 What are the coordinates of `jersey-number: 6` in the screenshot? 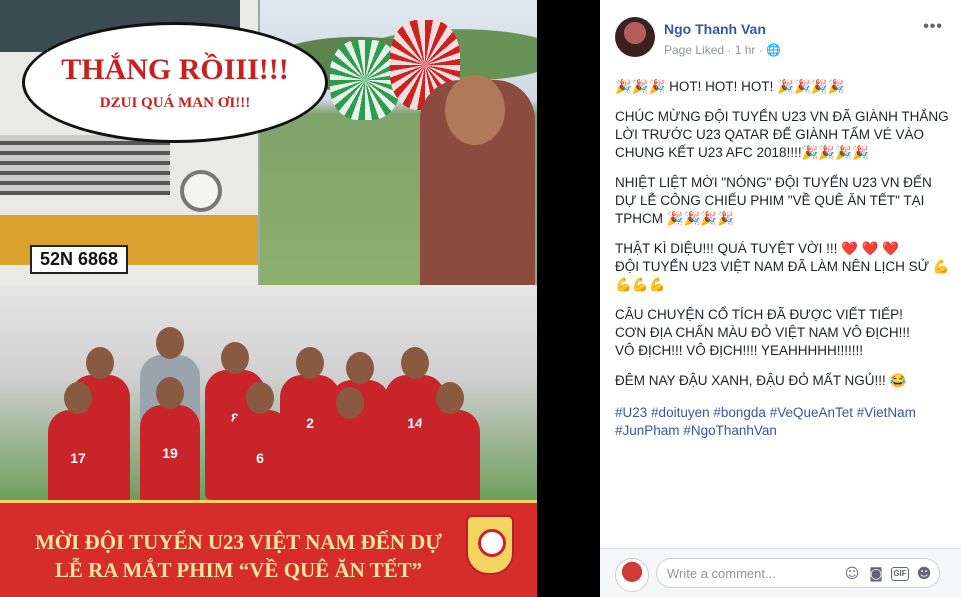 It's located at (260, 458).